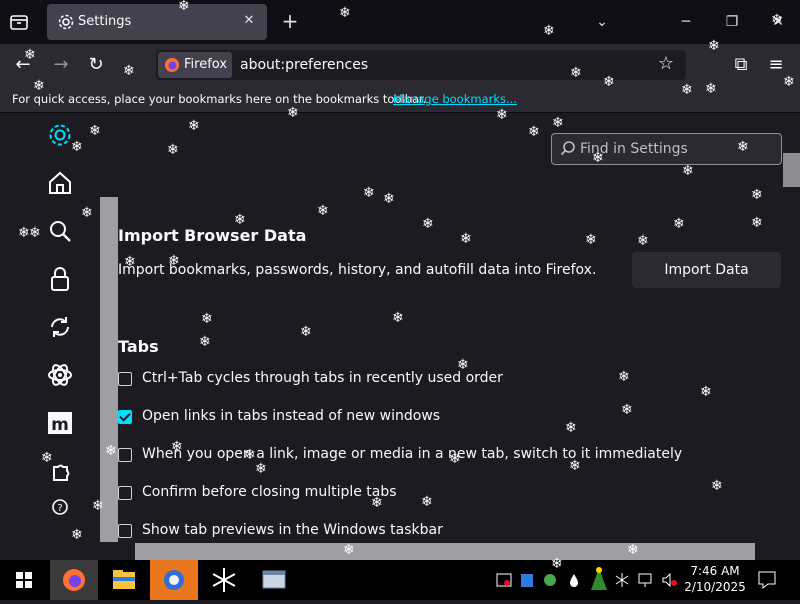 The height and width of the screenshot is (604, 800). I want to click on home-icon, so click(60, 182).